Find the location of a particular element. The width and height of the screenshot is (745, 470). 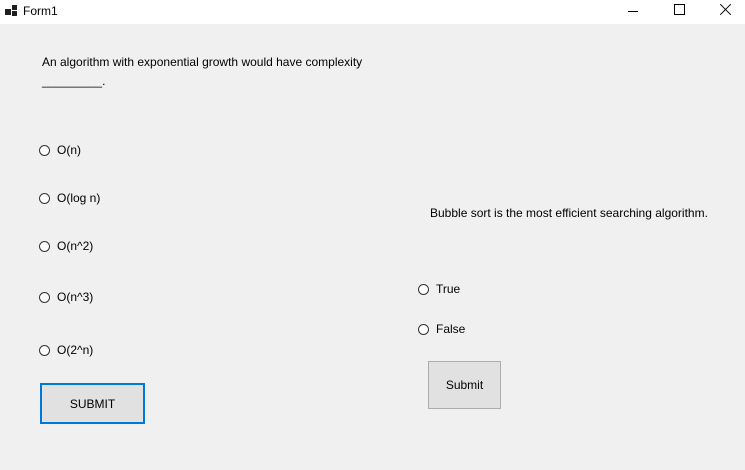

window-title: Form1 is located at coordinates (40, 11).